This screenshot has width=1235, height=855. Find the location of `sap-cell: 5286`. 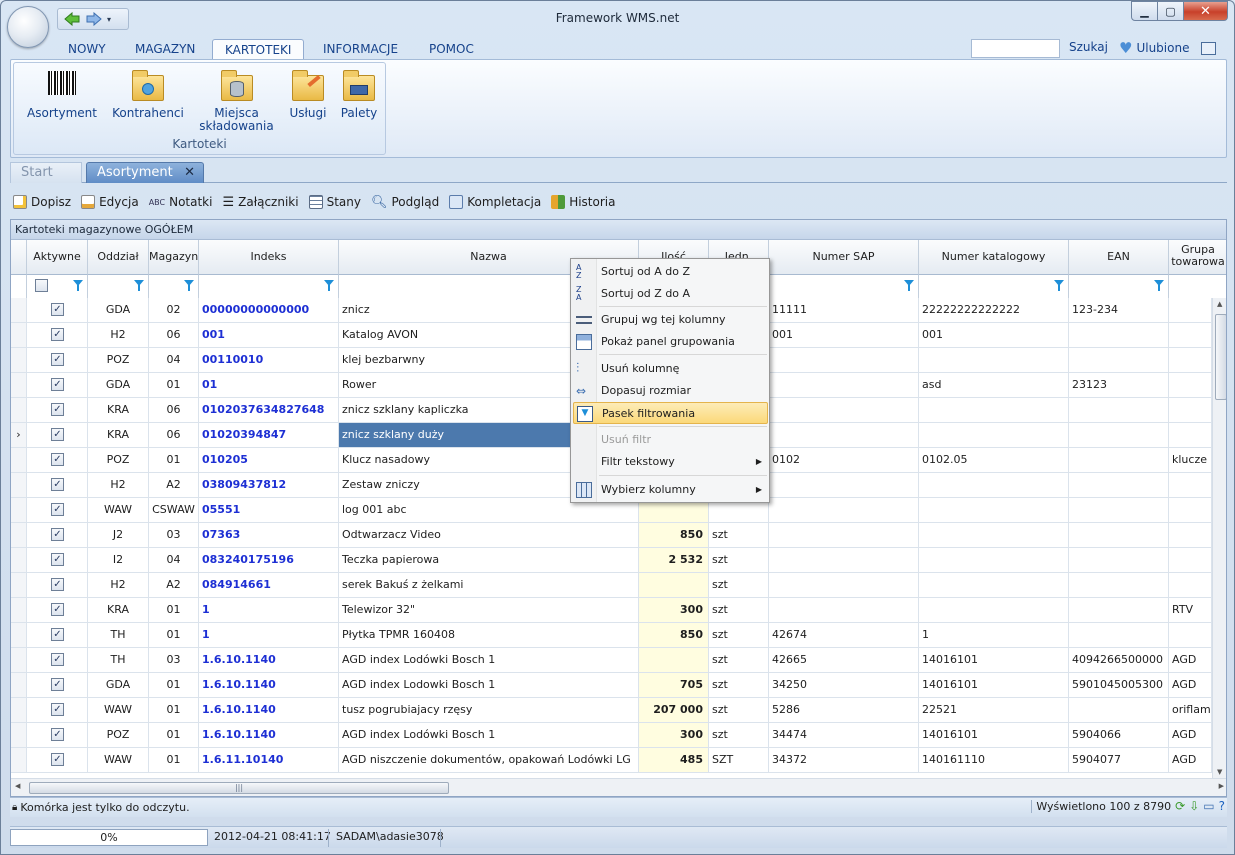

sap-cell: 5286 is located at coordinates (844, 710).